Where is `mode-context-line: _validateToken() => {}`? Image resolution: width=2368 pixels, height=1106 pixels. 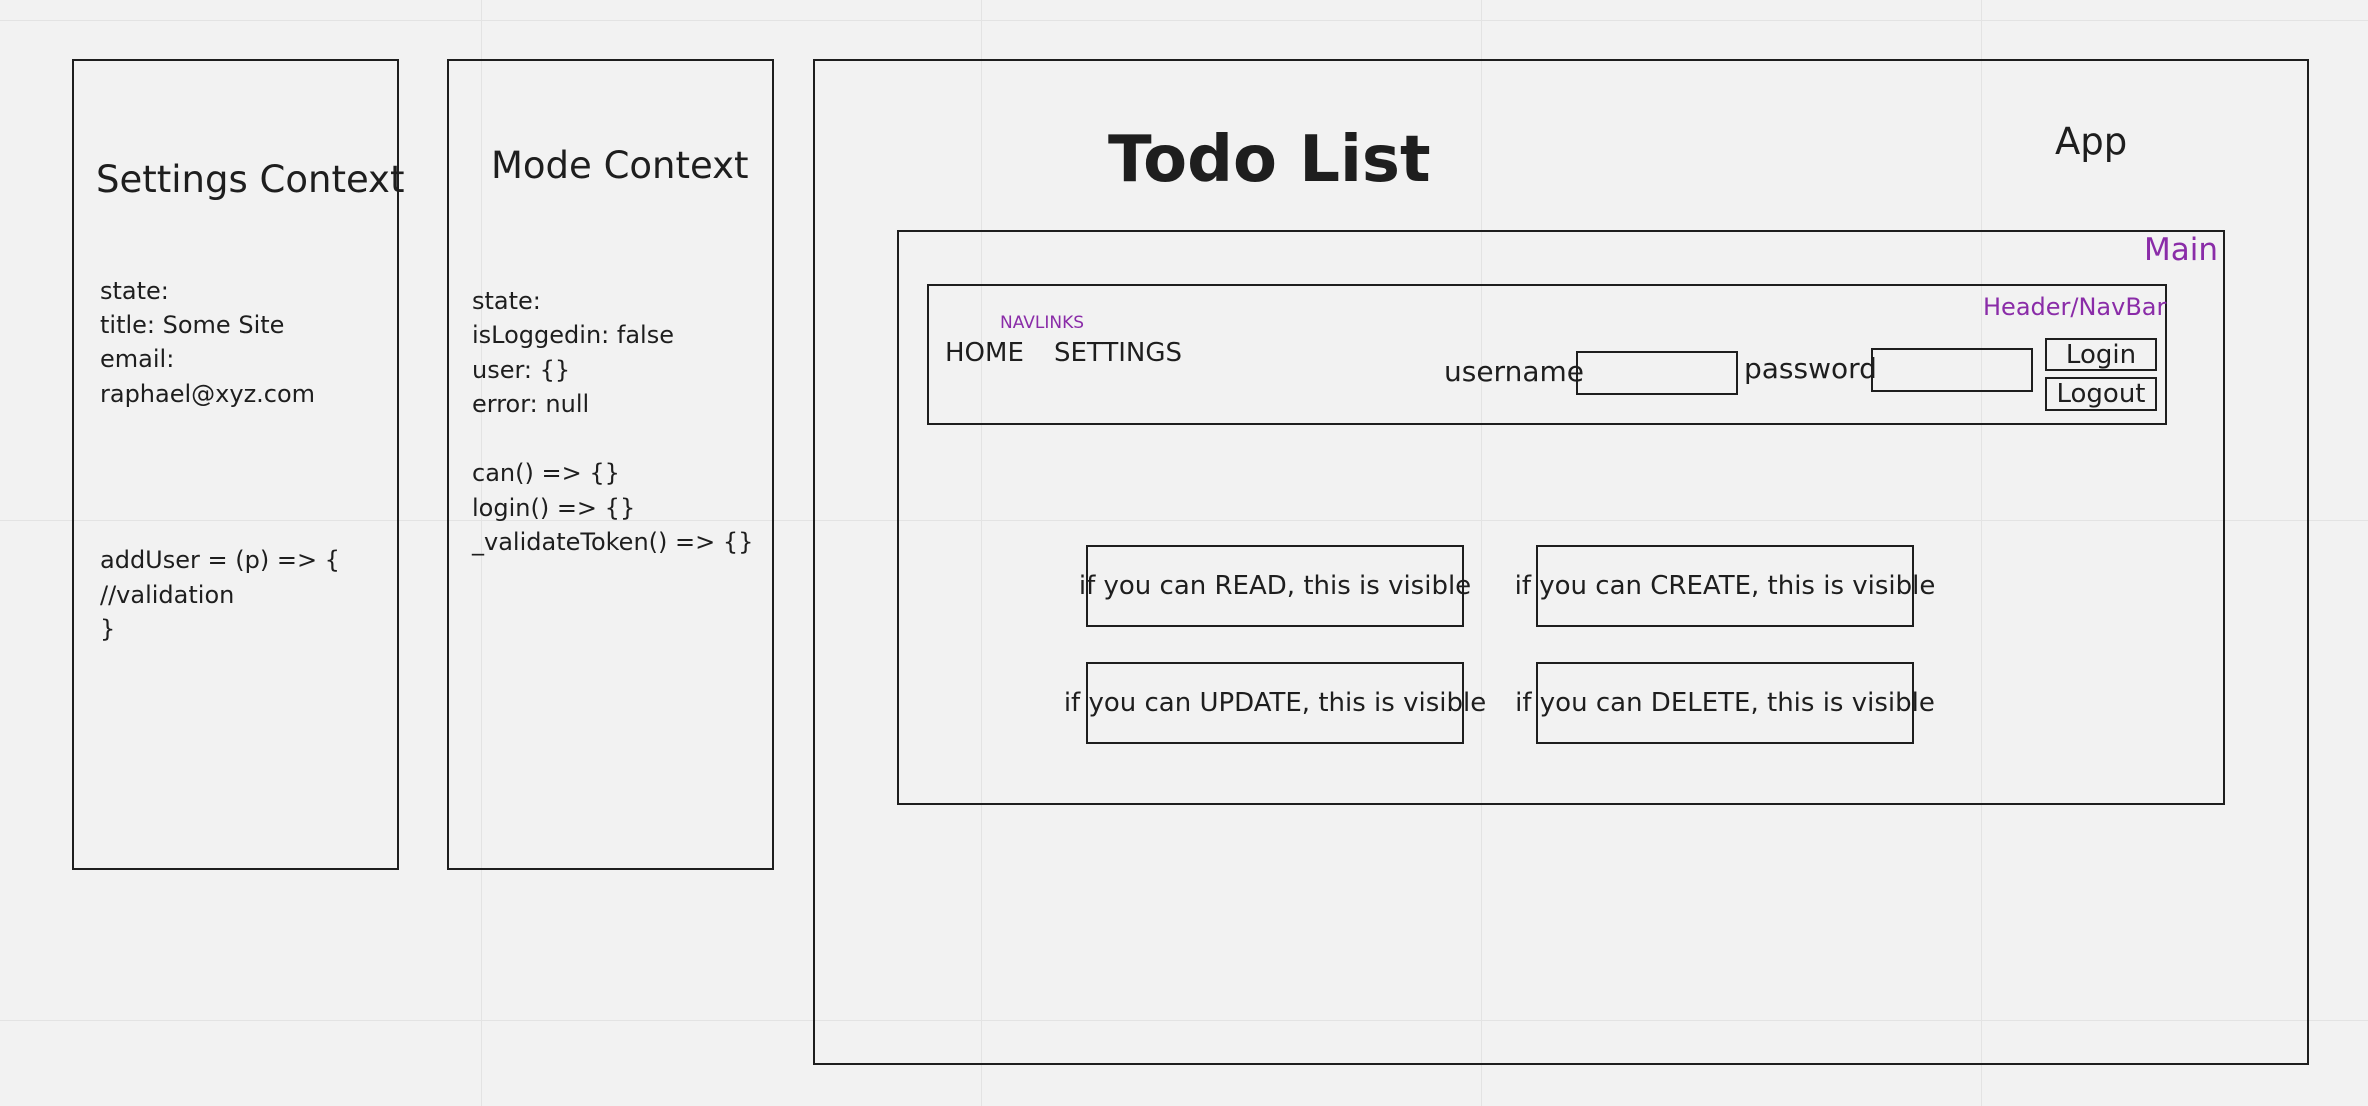
mode-context-line: _validateToken() => {} is located at coordinates (613, 542).